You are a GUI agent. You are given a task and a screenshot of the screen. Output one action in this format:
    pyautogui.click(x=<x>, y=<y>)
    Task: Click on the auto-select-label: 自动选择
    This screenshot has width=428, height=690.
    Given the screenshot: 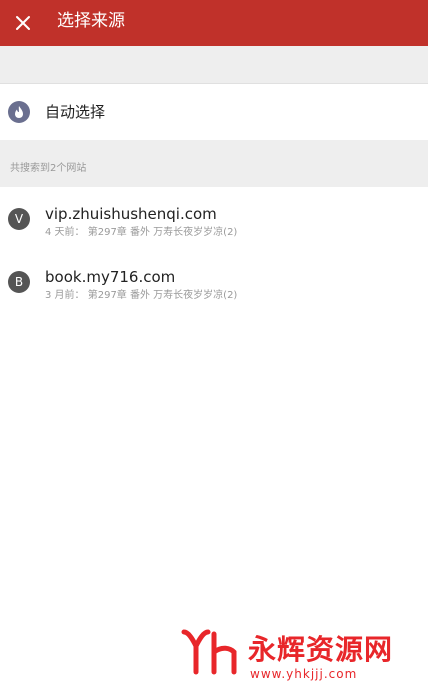 What is the action you would take?
    pyautogui.click(x=75, y=112)
    